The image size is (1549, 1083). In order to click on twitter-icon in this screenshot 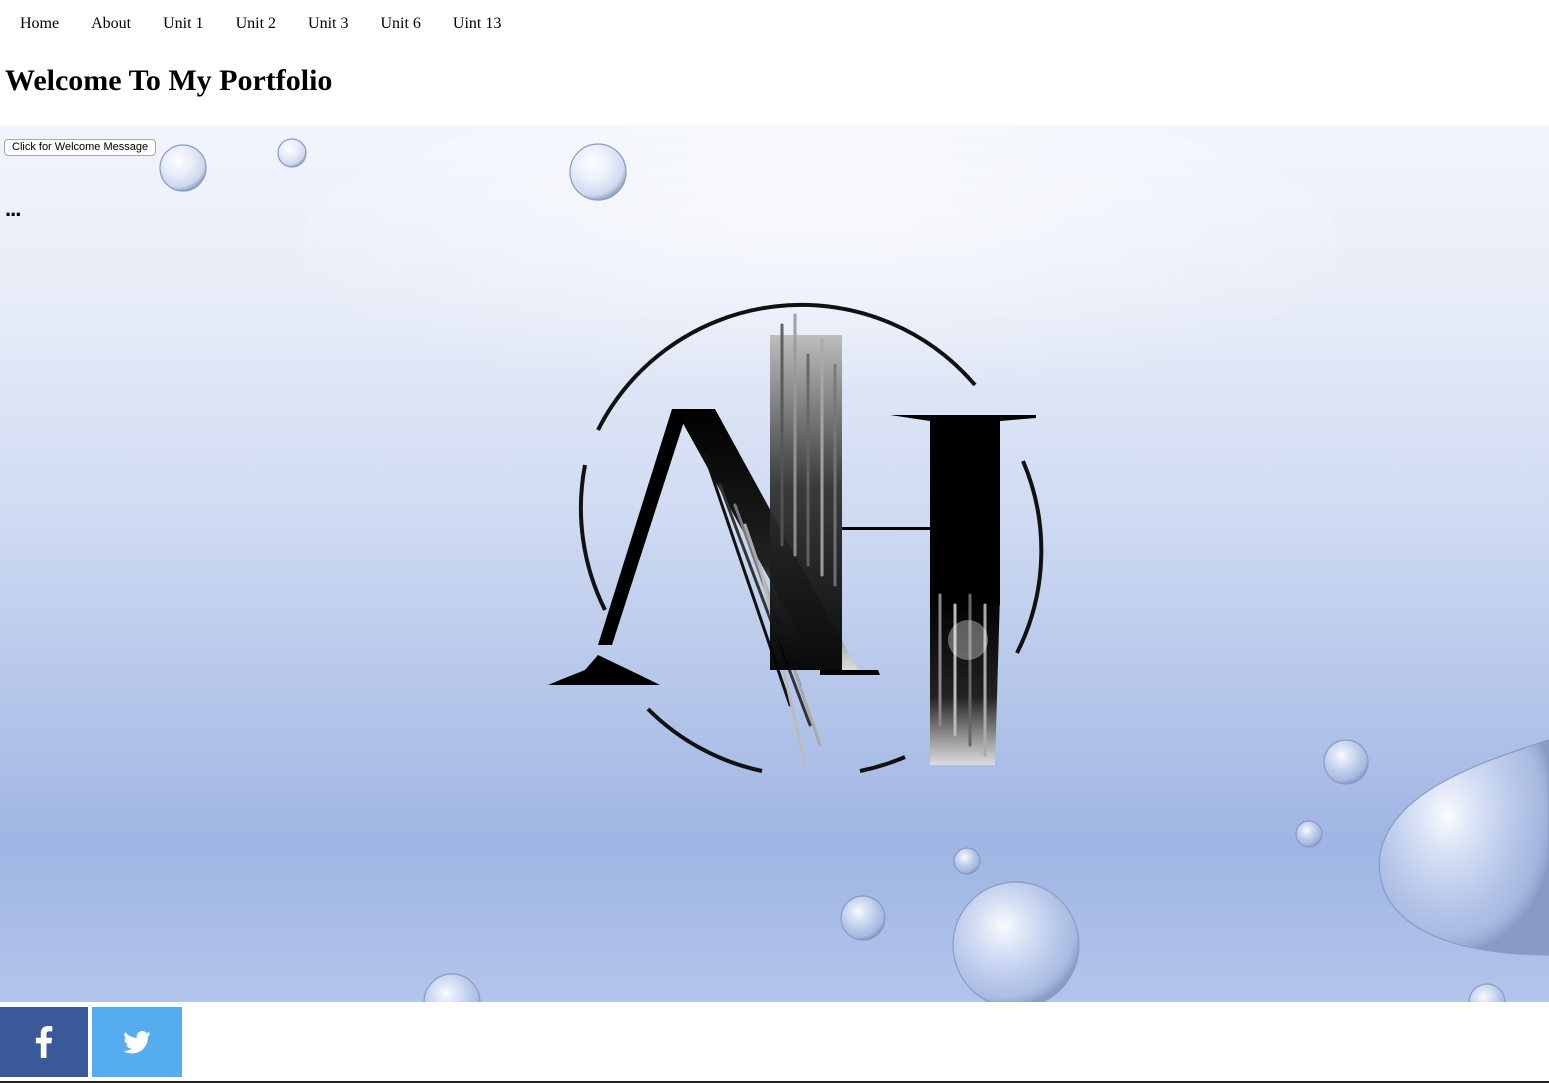, I will do `click(137, 1041)`.